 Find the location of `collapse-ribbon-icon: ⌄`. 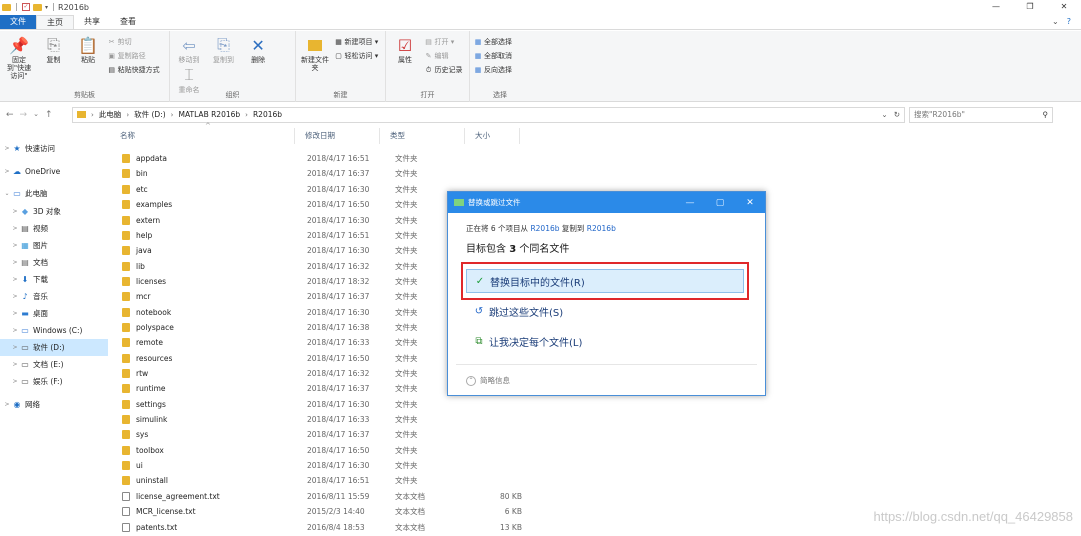

collapse-ribbon-icon: ⌄ is located at coordinates (1055, 22).